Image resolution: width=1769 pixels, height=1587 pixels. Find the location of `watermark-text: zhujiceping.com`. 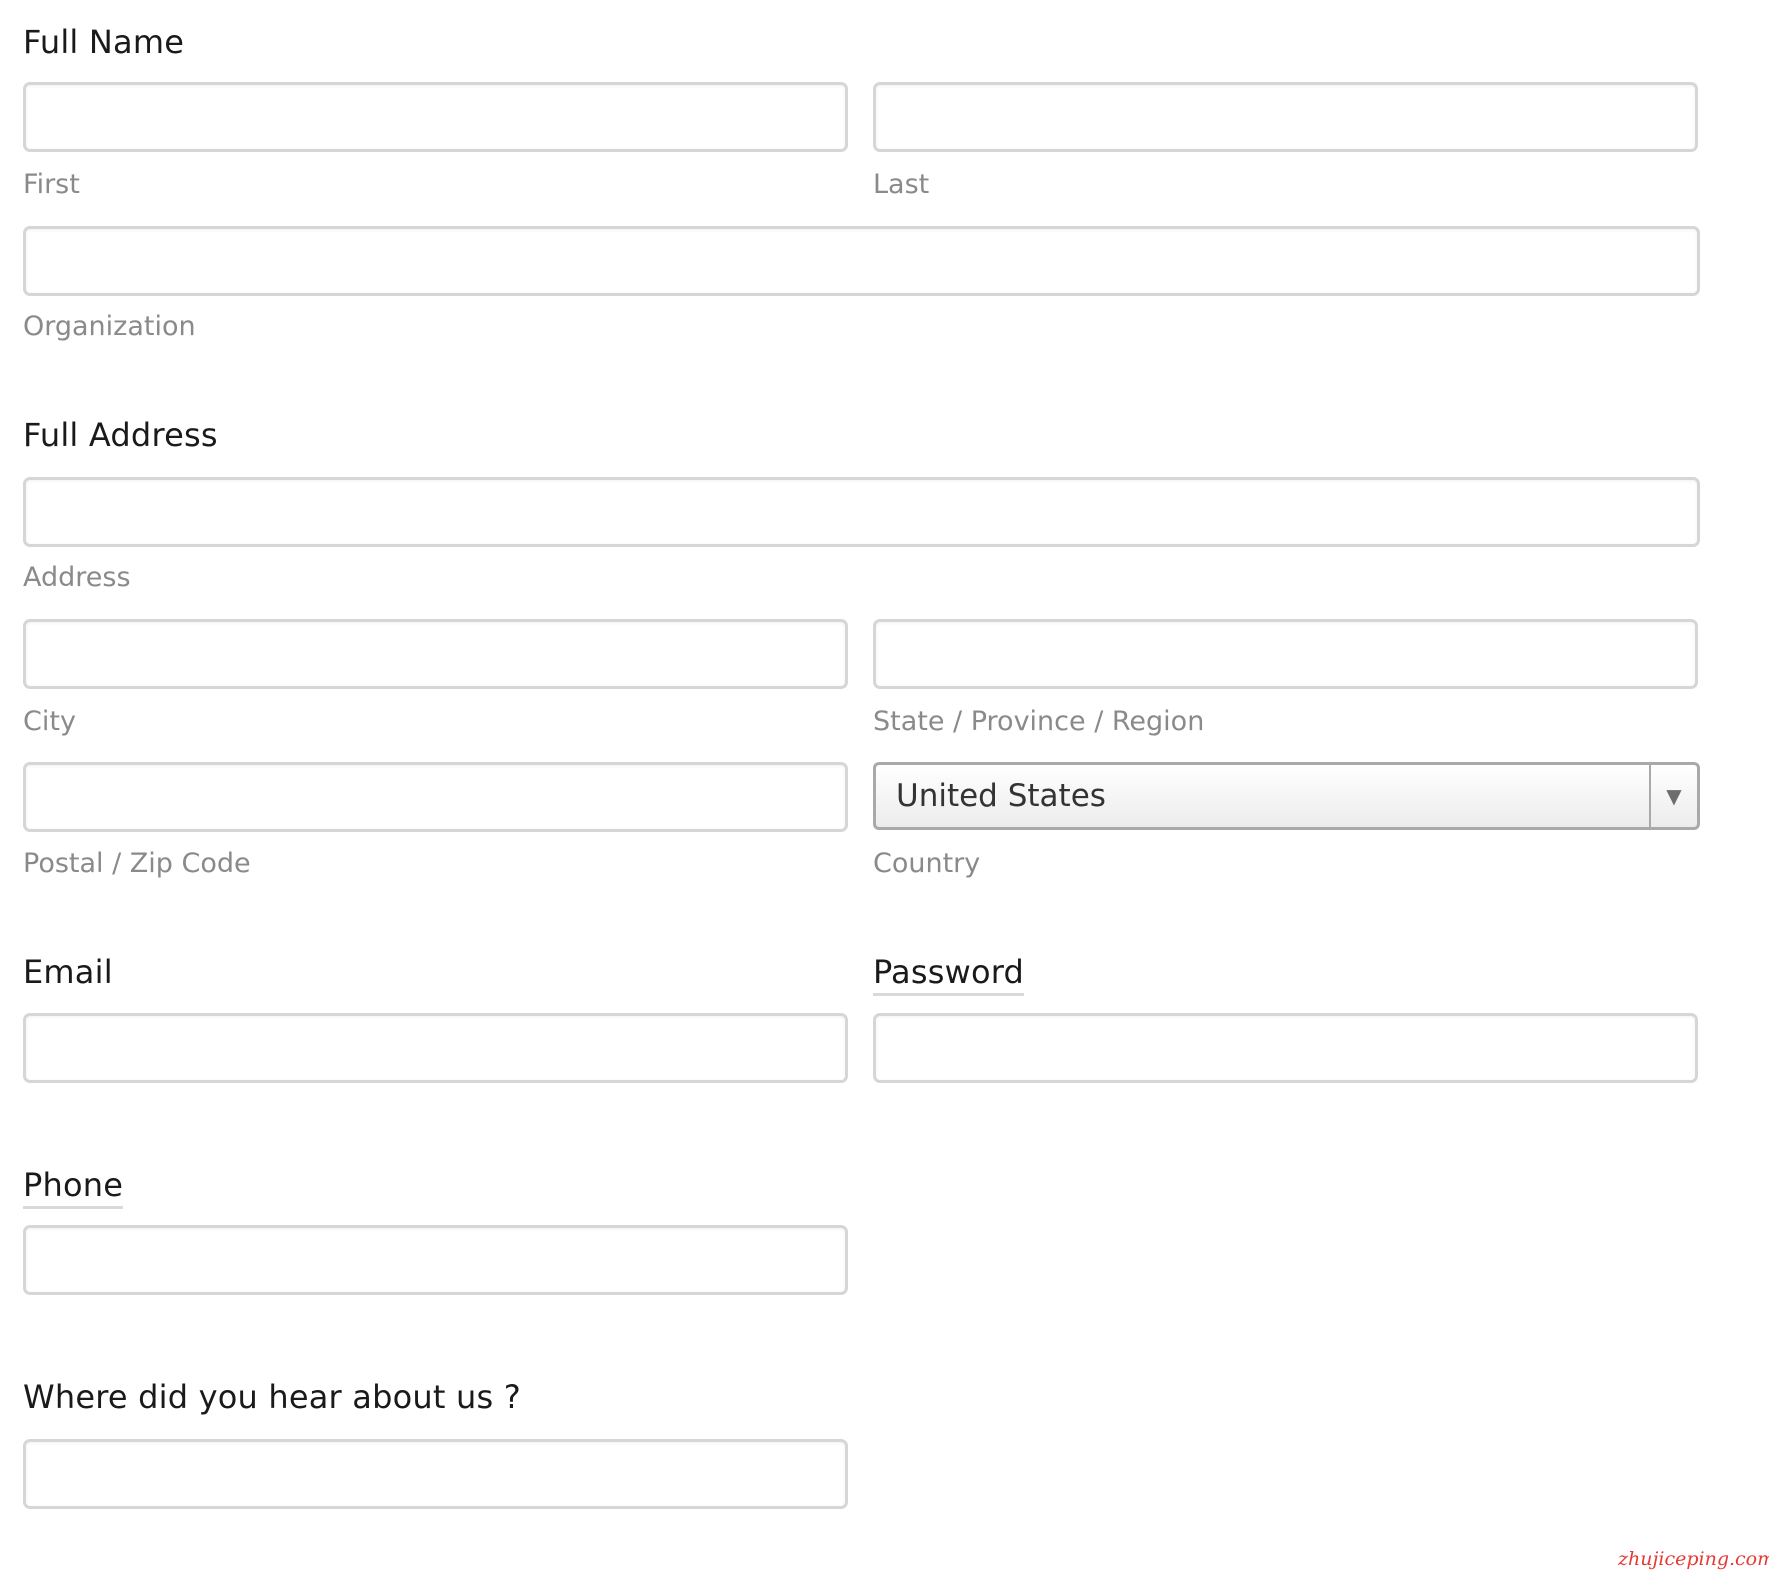

watermark-text: zhujiceping.com is located at coordinates (1693, 1559).